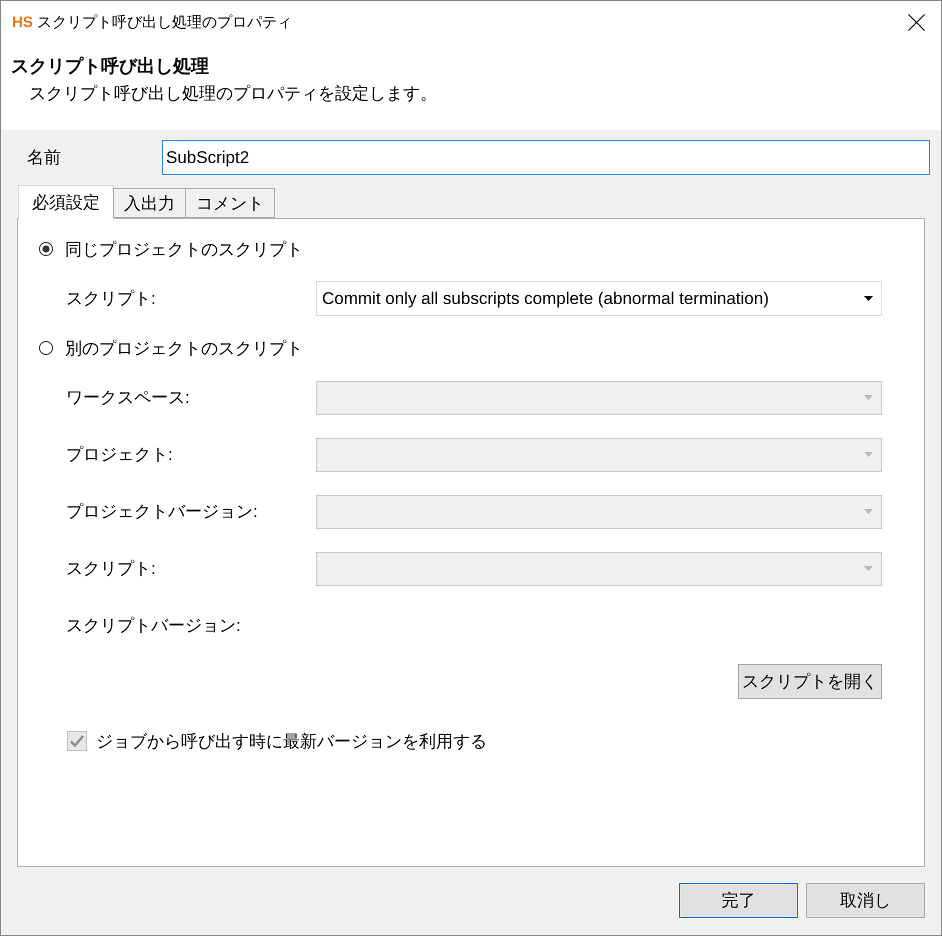  I want to click on close-icon, so click(916, 22).